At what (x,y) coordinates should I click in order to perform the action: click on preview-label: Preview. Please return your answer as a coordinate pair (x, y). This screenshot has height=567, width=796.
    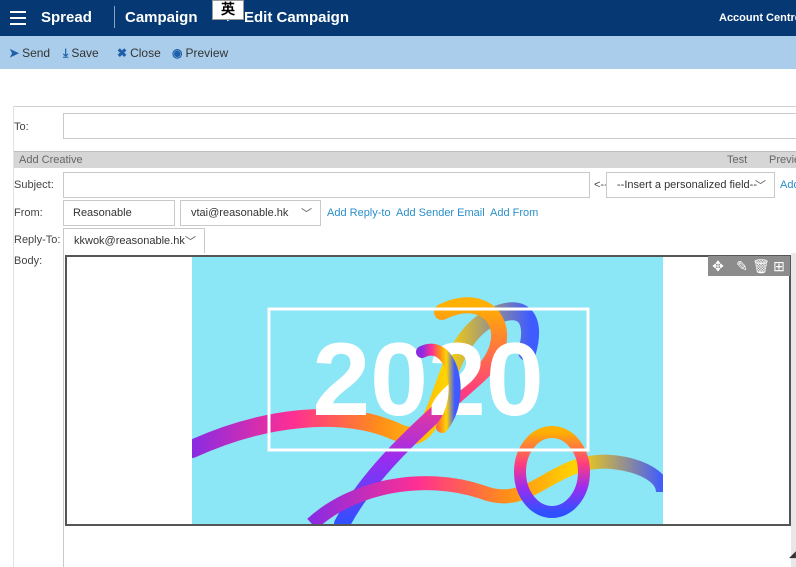
    Looking at the image, I should click on (207, 53).